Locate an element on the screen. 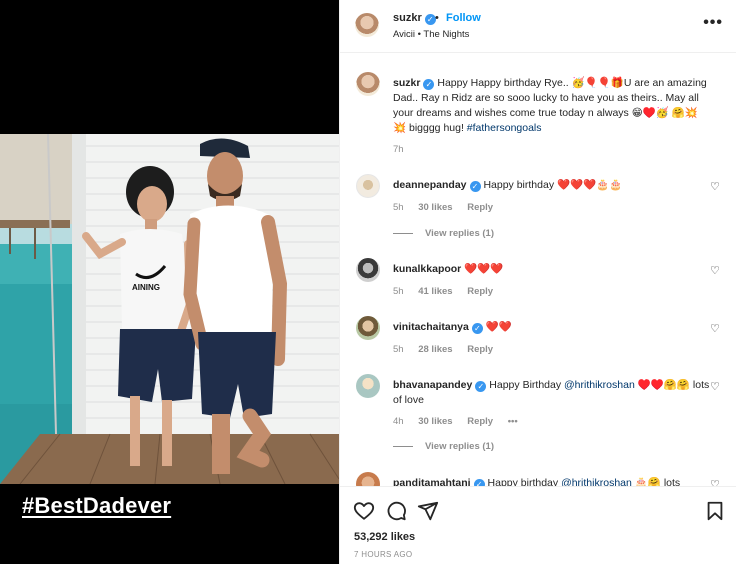 Image resolution: width=736 pixels, height=564 pixels. like-heart-icon is located at coordinates (364, 511).